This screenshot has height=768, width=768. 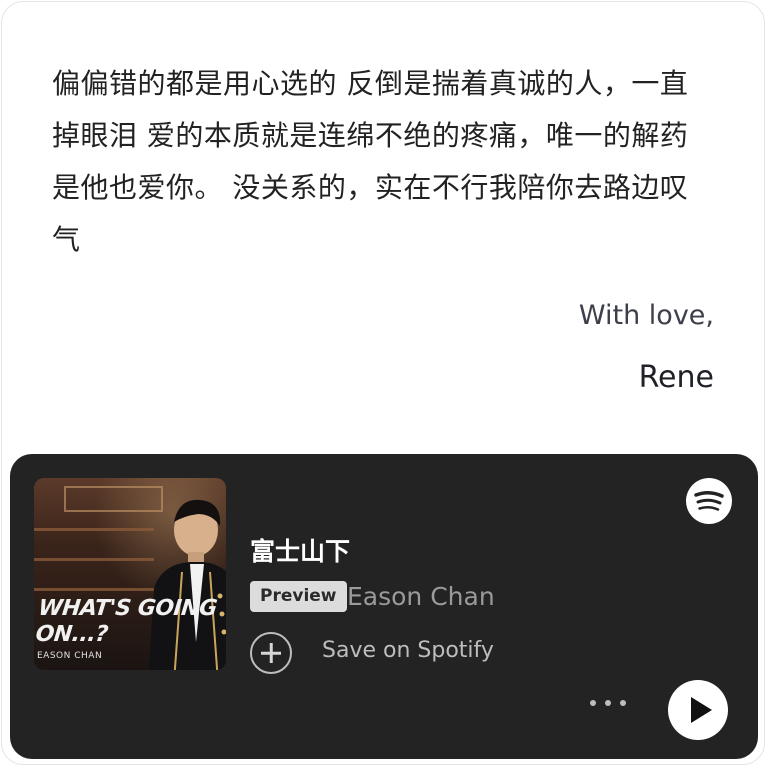 I want to click on preview-badge: Preview, so click(x=298, y=596).